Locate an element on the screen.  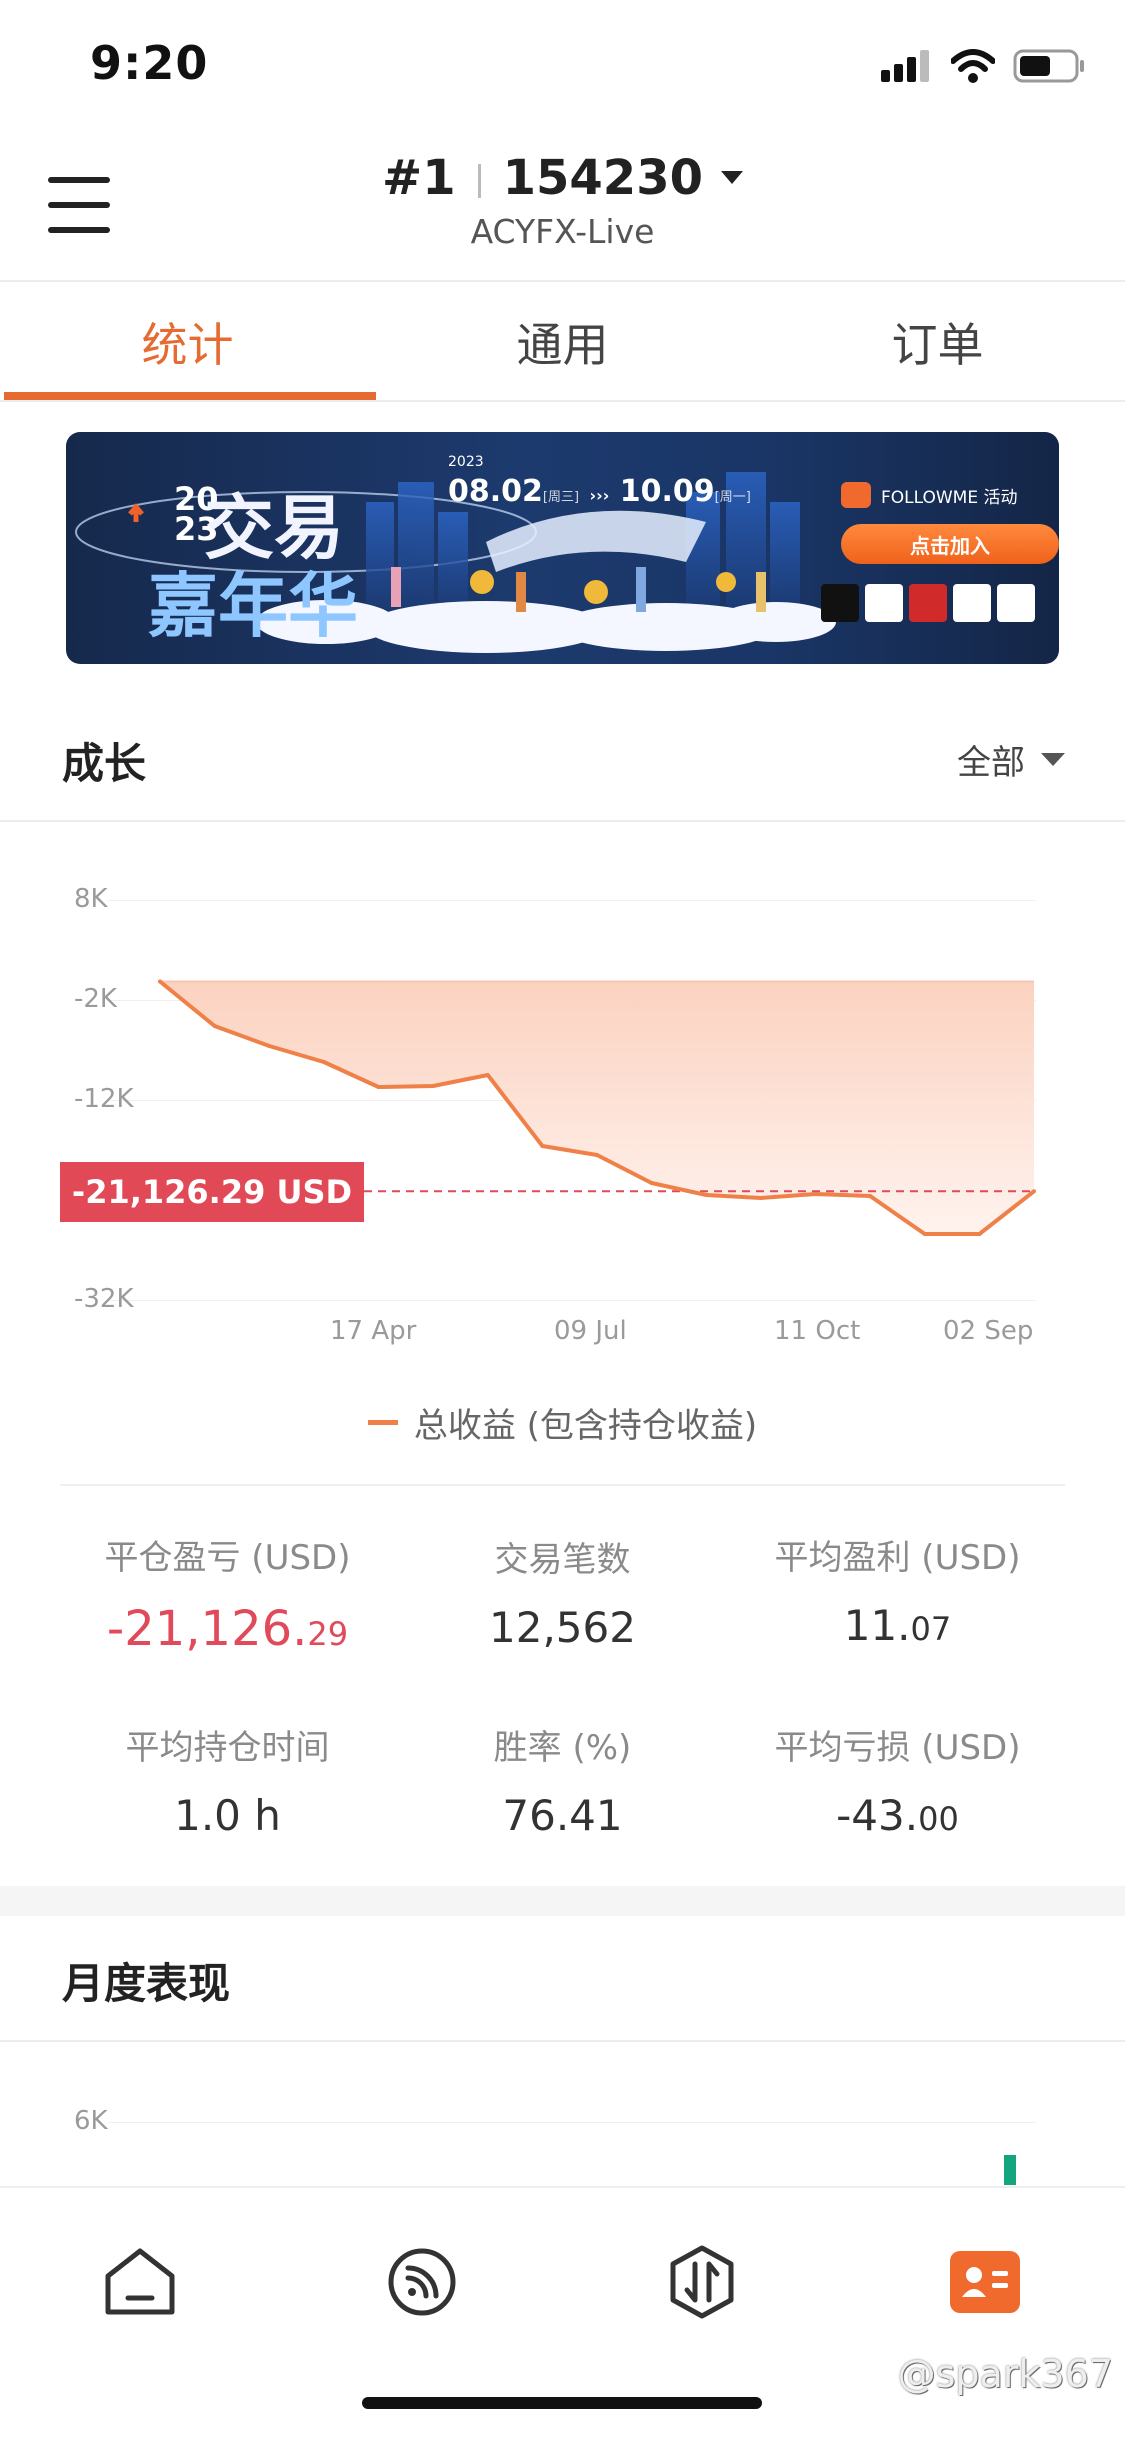
trade-icon is located at coordinates (702, 2282).